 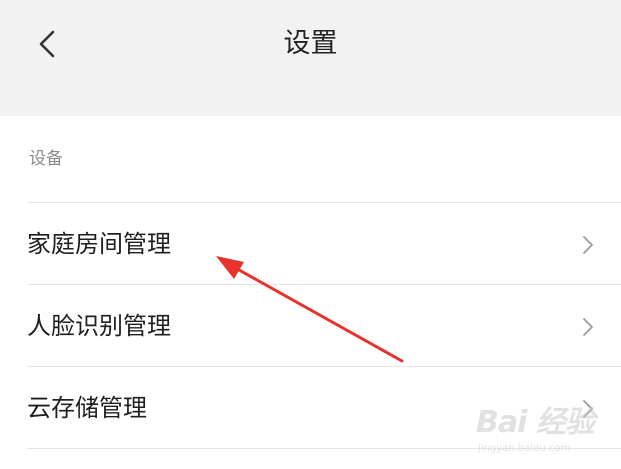 I want to click on page-title: 设置, so click(x=310, y=43).